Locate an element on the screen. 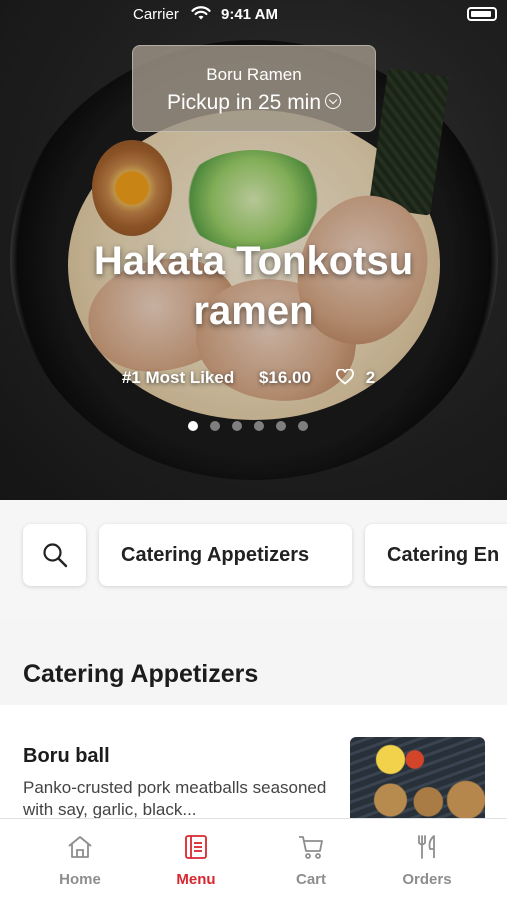  tab-label: Cart is located at coordinates (310, 879).